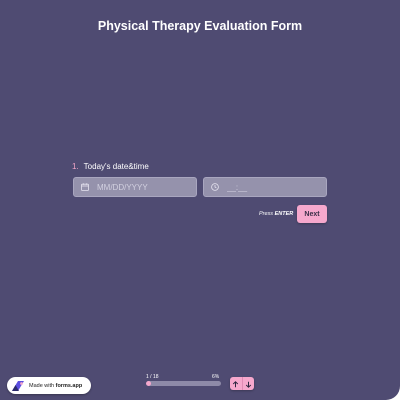 Image resolution: width=400 pixels, height=400 pixels. I want to click on hint-key: ENTER, so click(284, 214).